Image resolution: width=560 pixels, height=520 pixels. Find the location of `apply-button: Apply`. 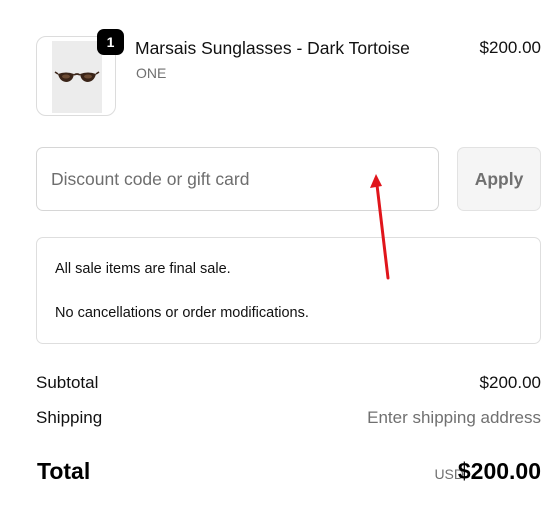

apply-button: Apply is located at coordinates (499, 179).